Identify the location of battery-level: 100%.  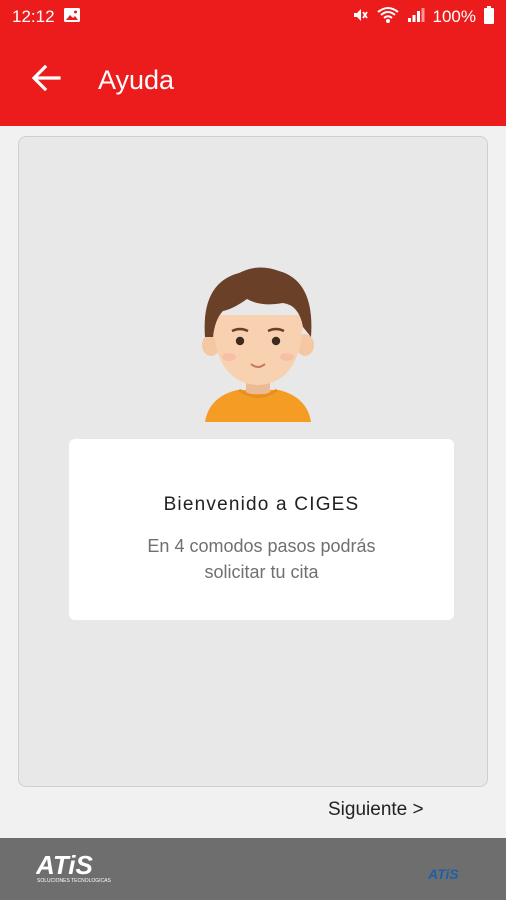
(454, 16).